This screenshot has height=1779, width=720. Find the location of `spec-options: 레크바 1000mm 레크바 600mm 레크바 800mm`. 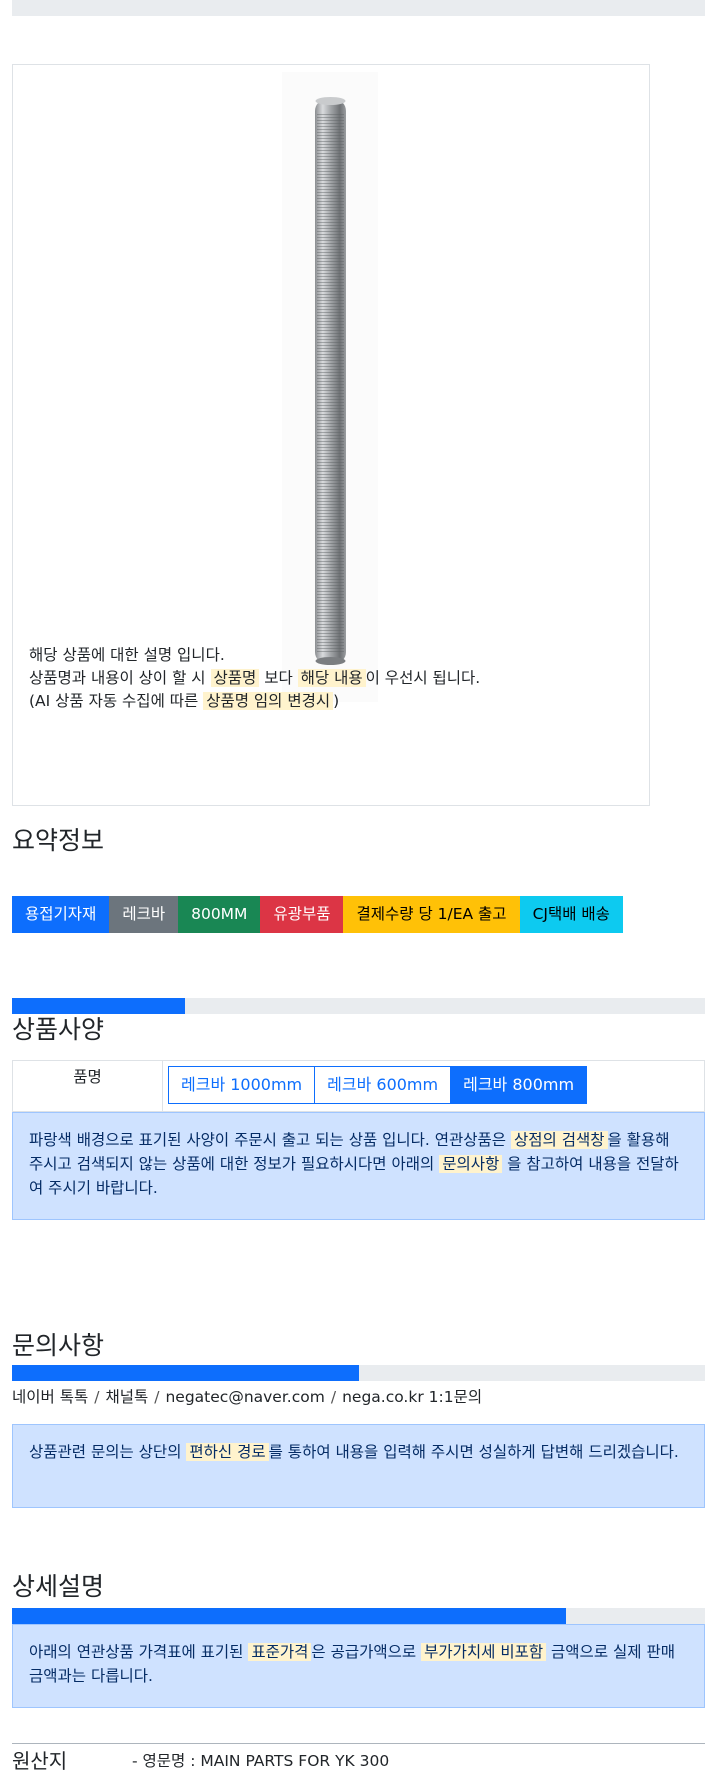

spec-options: 레크바 1000mm 레크바 600mm 레크바 800mm is located at coordinates (378, 1085).